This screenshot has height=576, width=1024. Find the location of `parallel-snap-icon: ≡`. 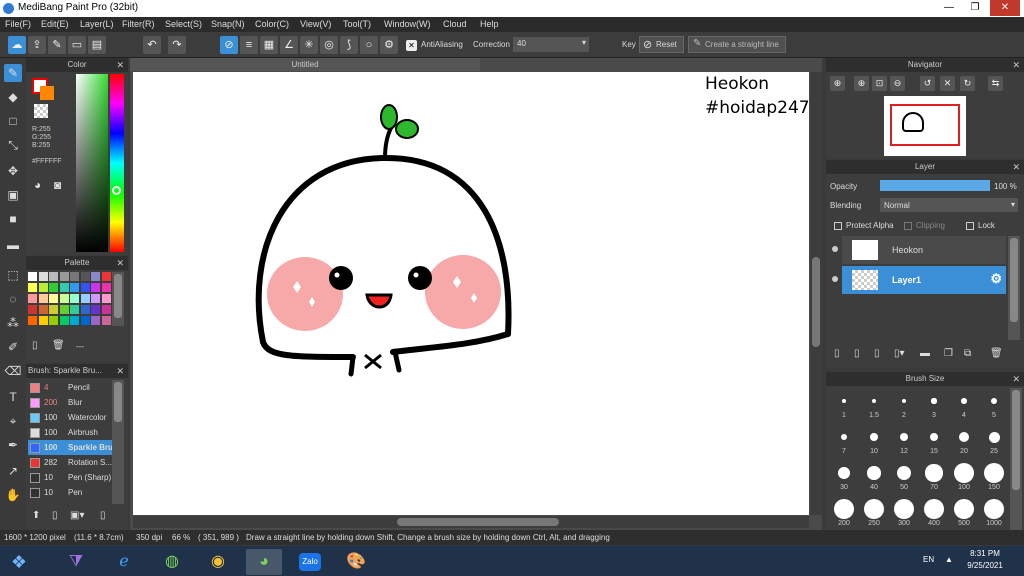

parallel-snap-icon: ≡ is located at coordinates (249, 45).